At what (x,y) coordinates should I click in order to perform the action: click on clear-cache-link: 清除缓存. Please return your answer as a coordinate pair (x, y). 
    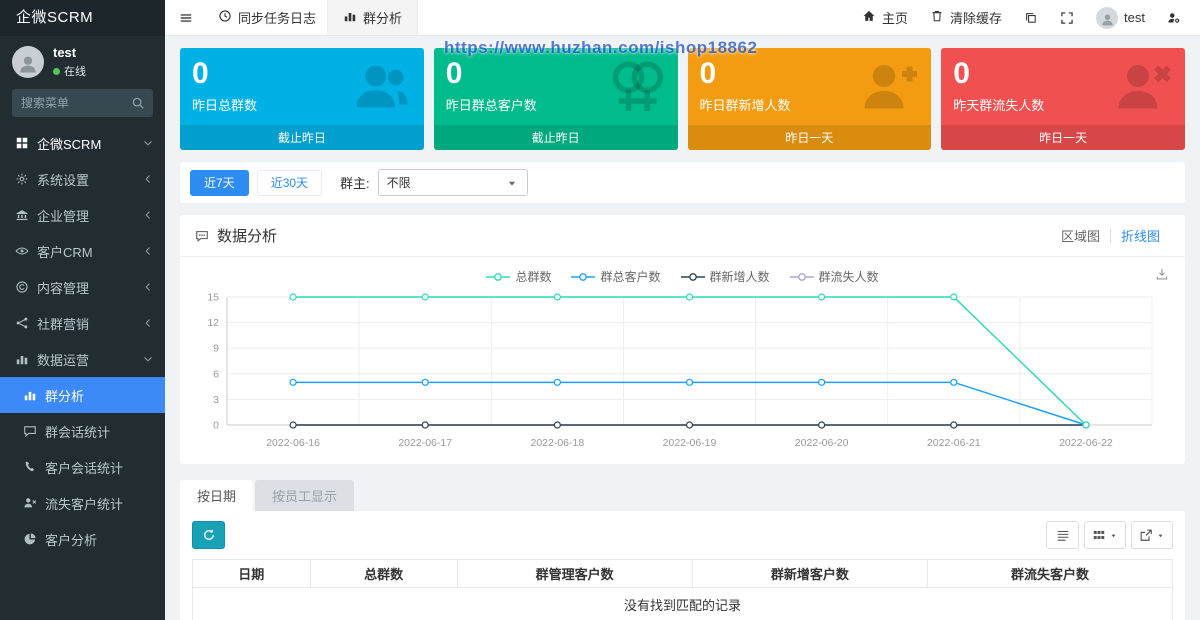
    Looking at the image, I should click on (966, 17).